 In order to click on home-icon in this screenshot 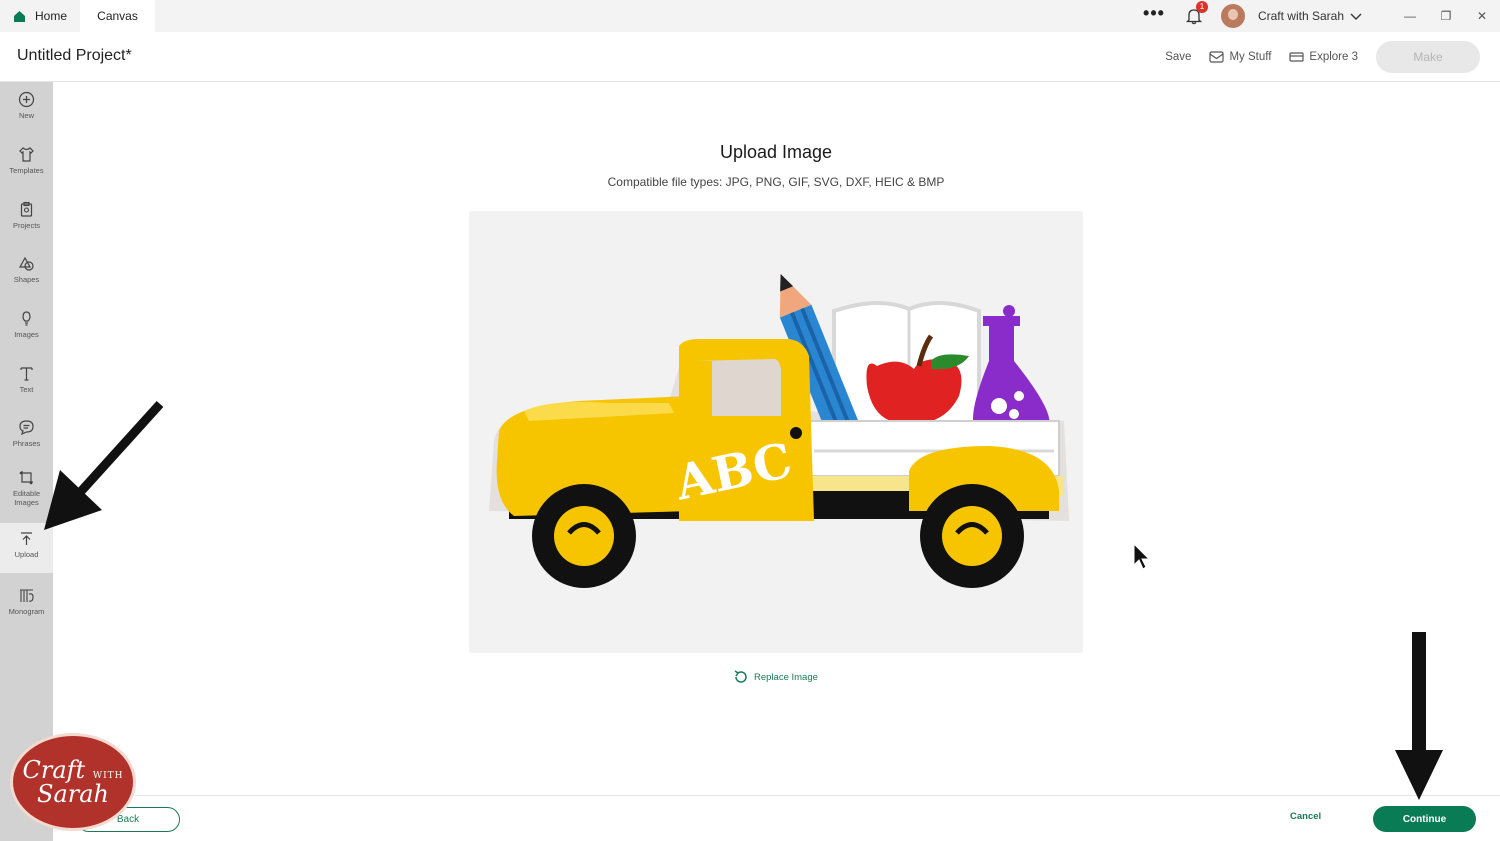, I will do `click(19, 16)`.